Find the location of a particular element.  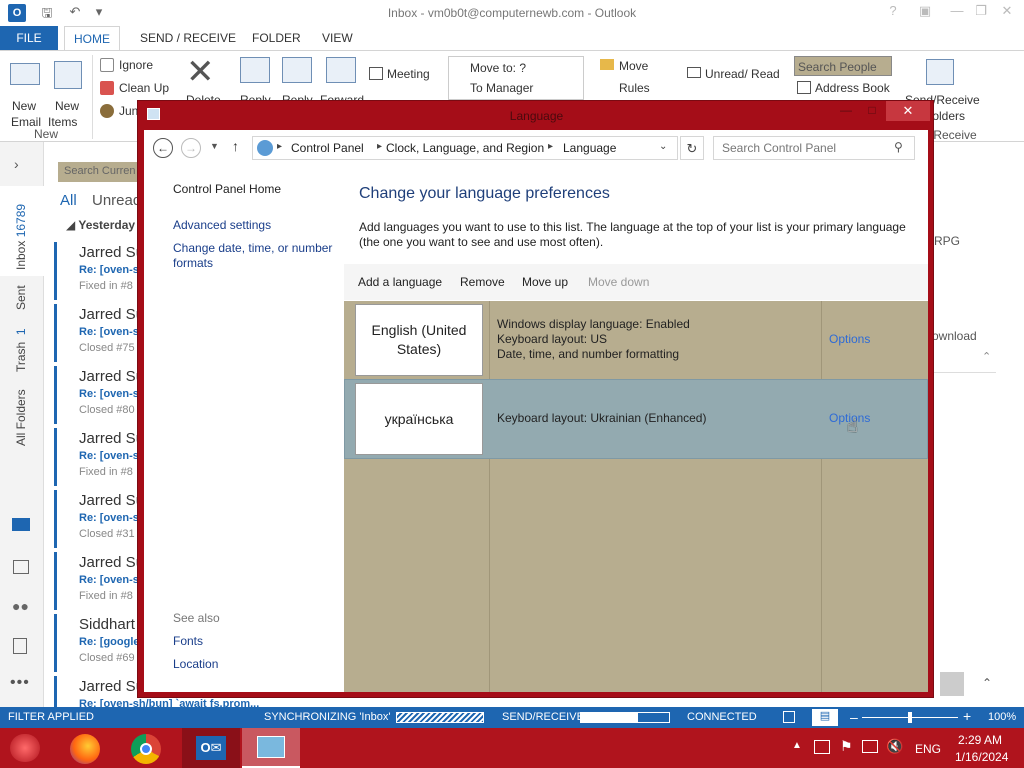

zoom-slider is located at coordinates (910, 717).